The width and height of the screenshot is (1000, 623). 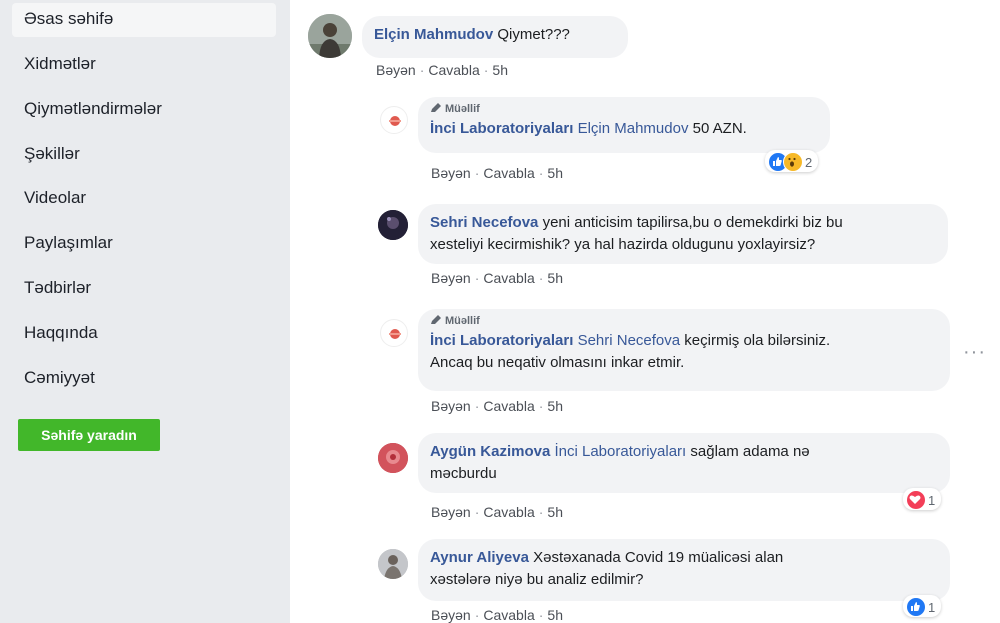 What do you see at coordinates (144, 155) in the screenshot?
I see `sidebar-item-photos: Şəkillər` at bounding box center [144, 155].